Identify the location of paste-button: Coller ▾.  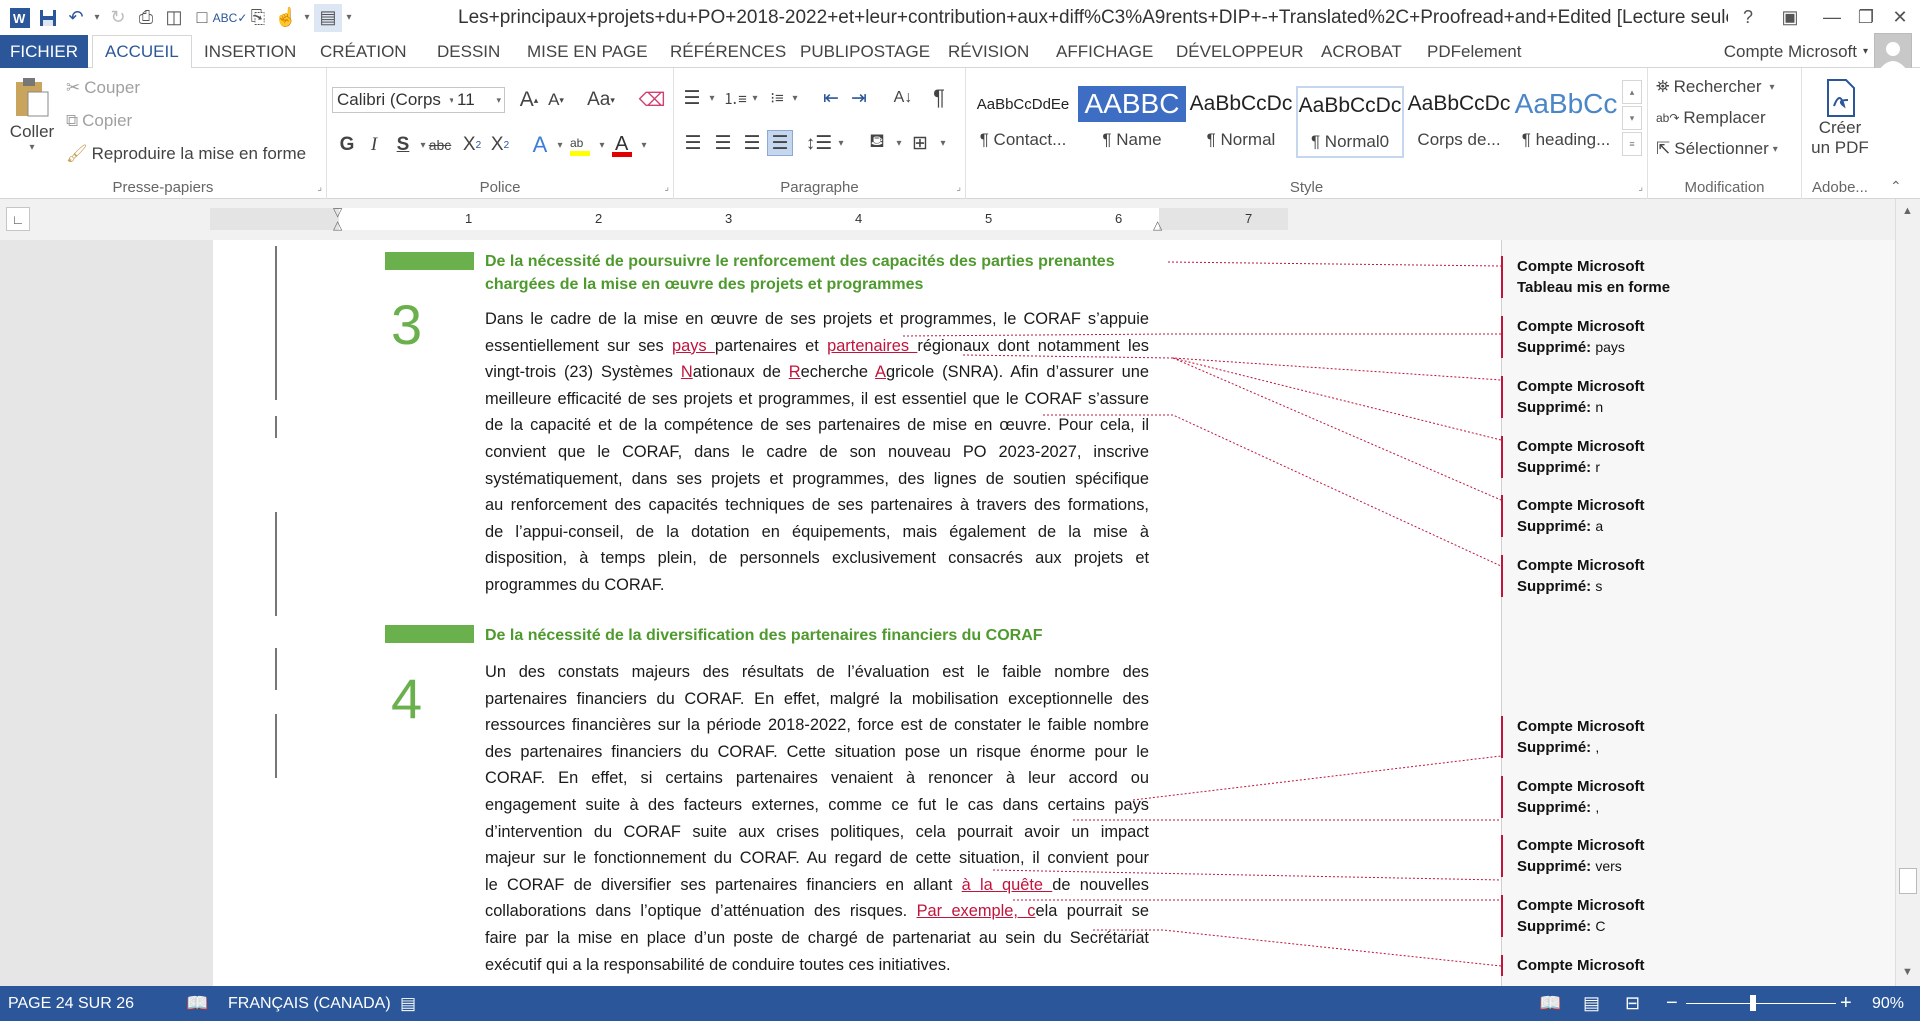
(32, 114).